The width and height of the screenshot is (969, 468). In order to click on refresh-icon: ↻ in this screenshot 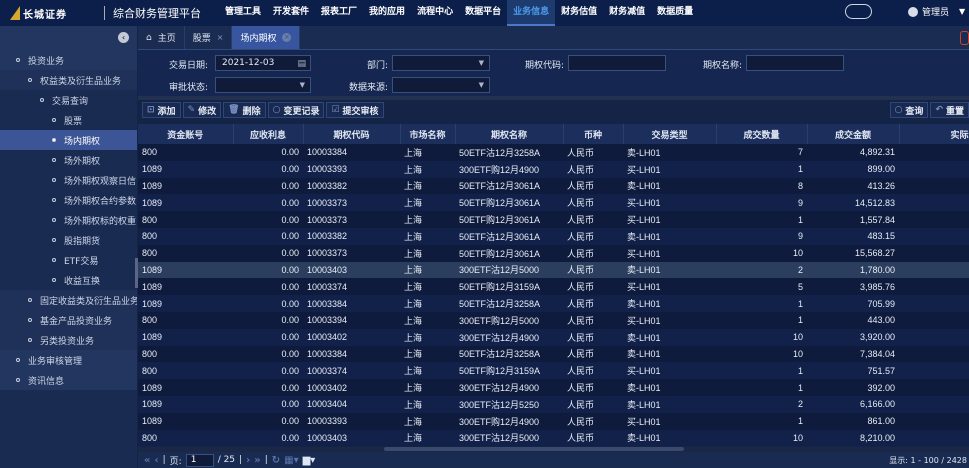, I will do `click(276, 460)`.